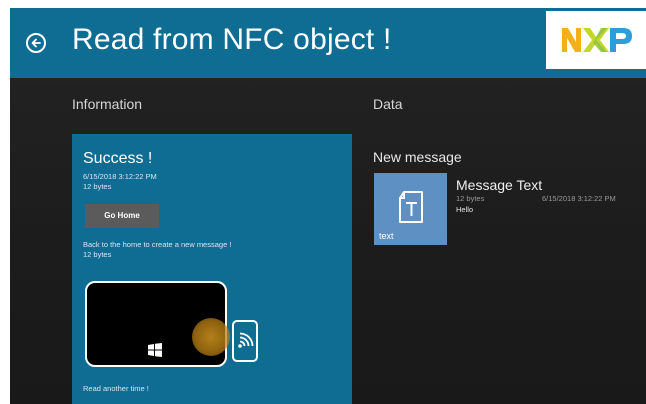 This screenshot has height=404, width=646. I want to click on new-message-heading: New message, so click(417, 157).